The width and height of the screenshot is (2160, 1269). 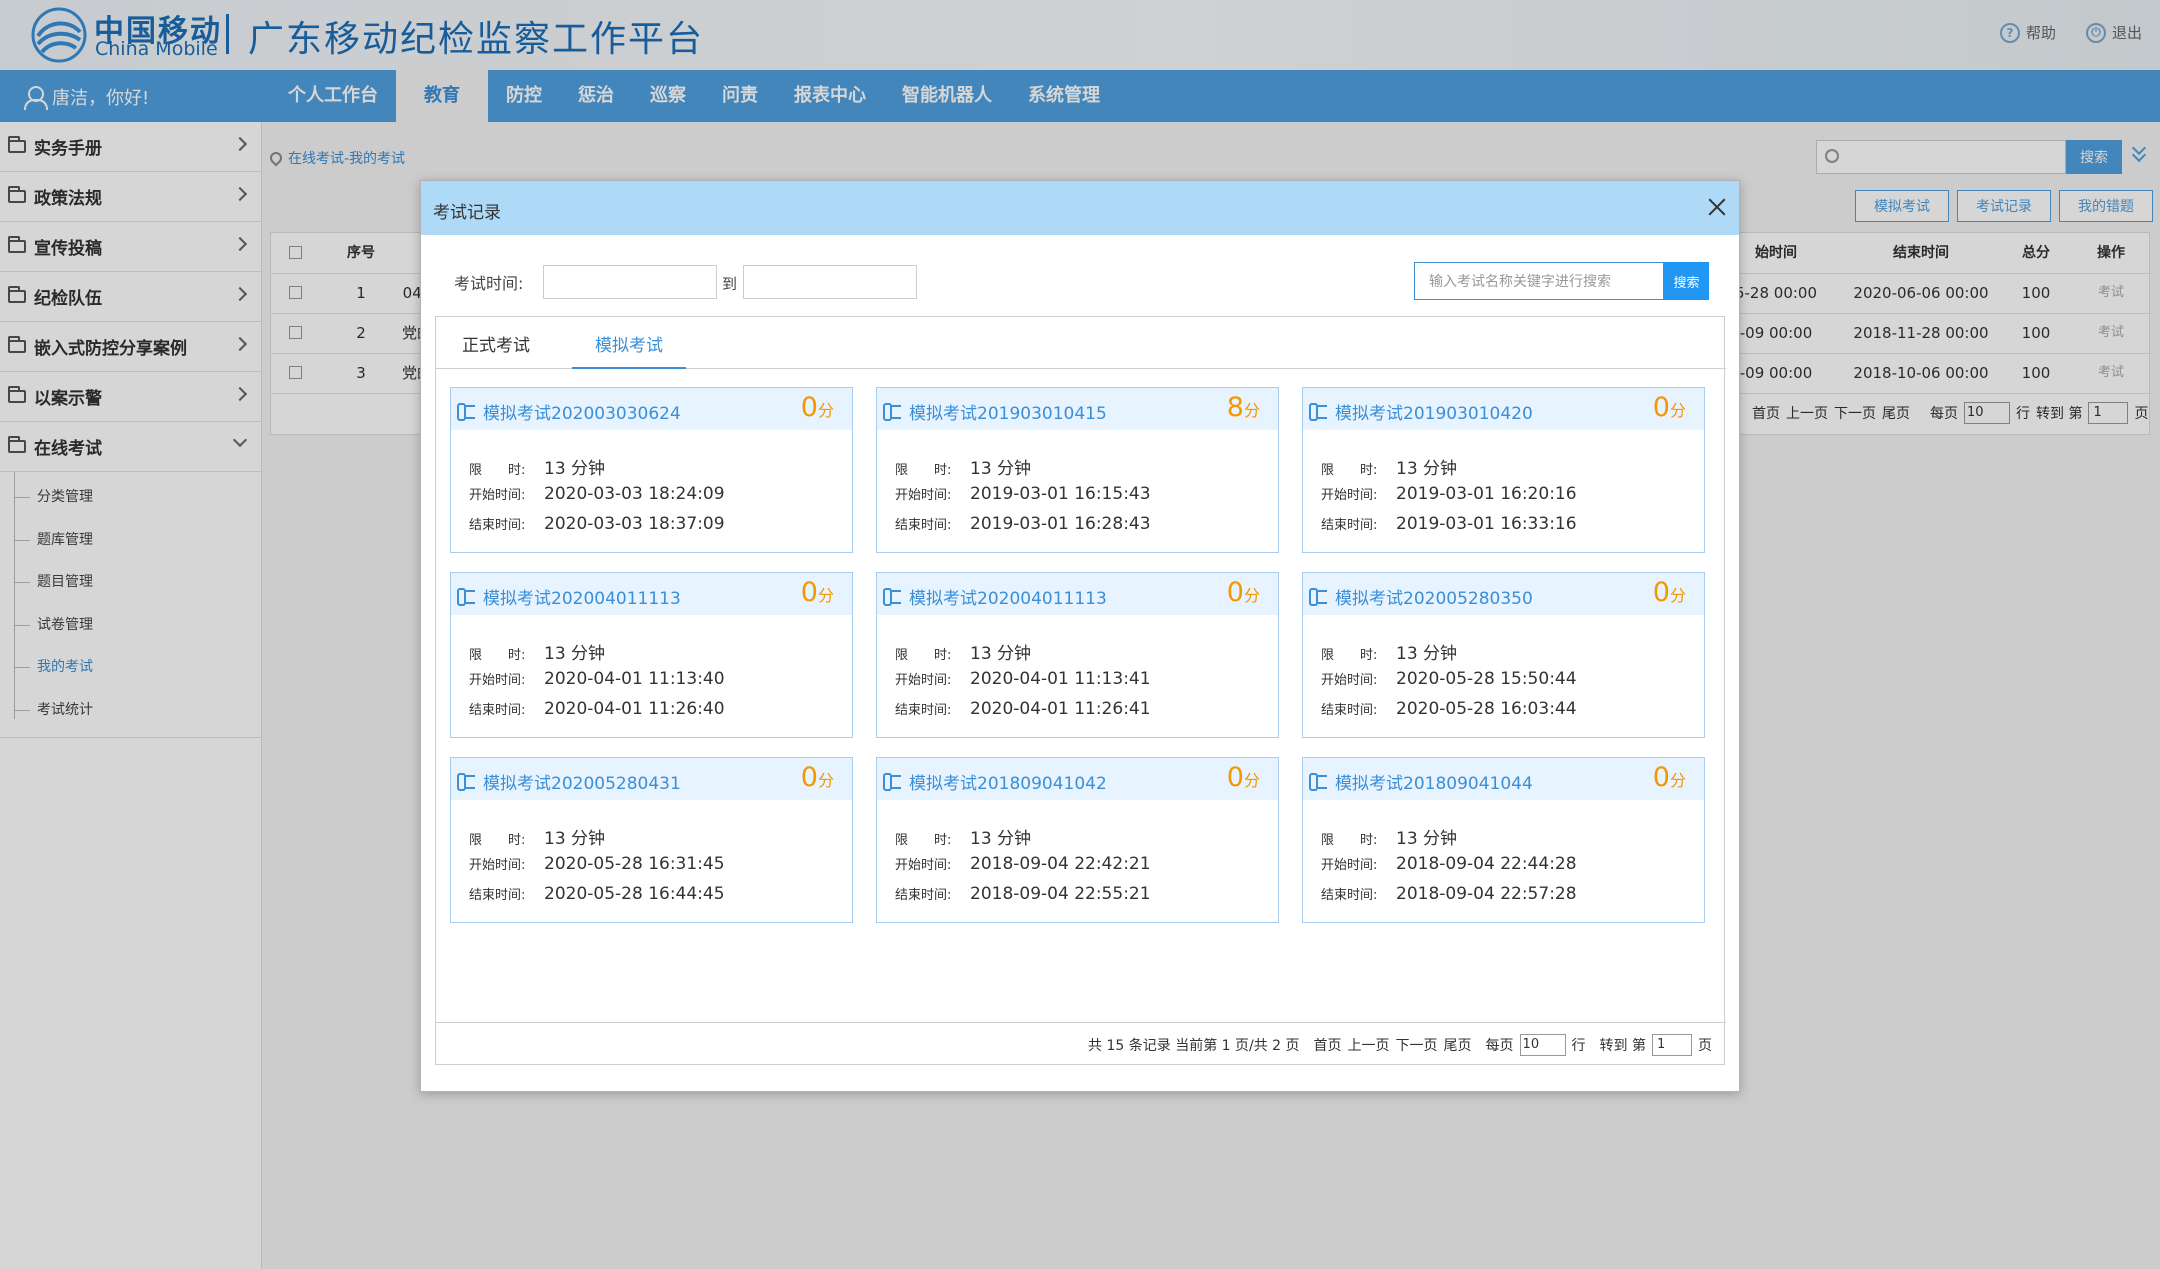 What do you see at coordinates (1023, 709) in the screenshot?
I see `end-time-row: 结束时间: 2020-04-01 11:26:41` at bounding box center [1023, 709].